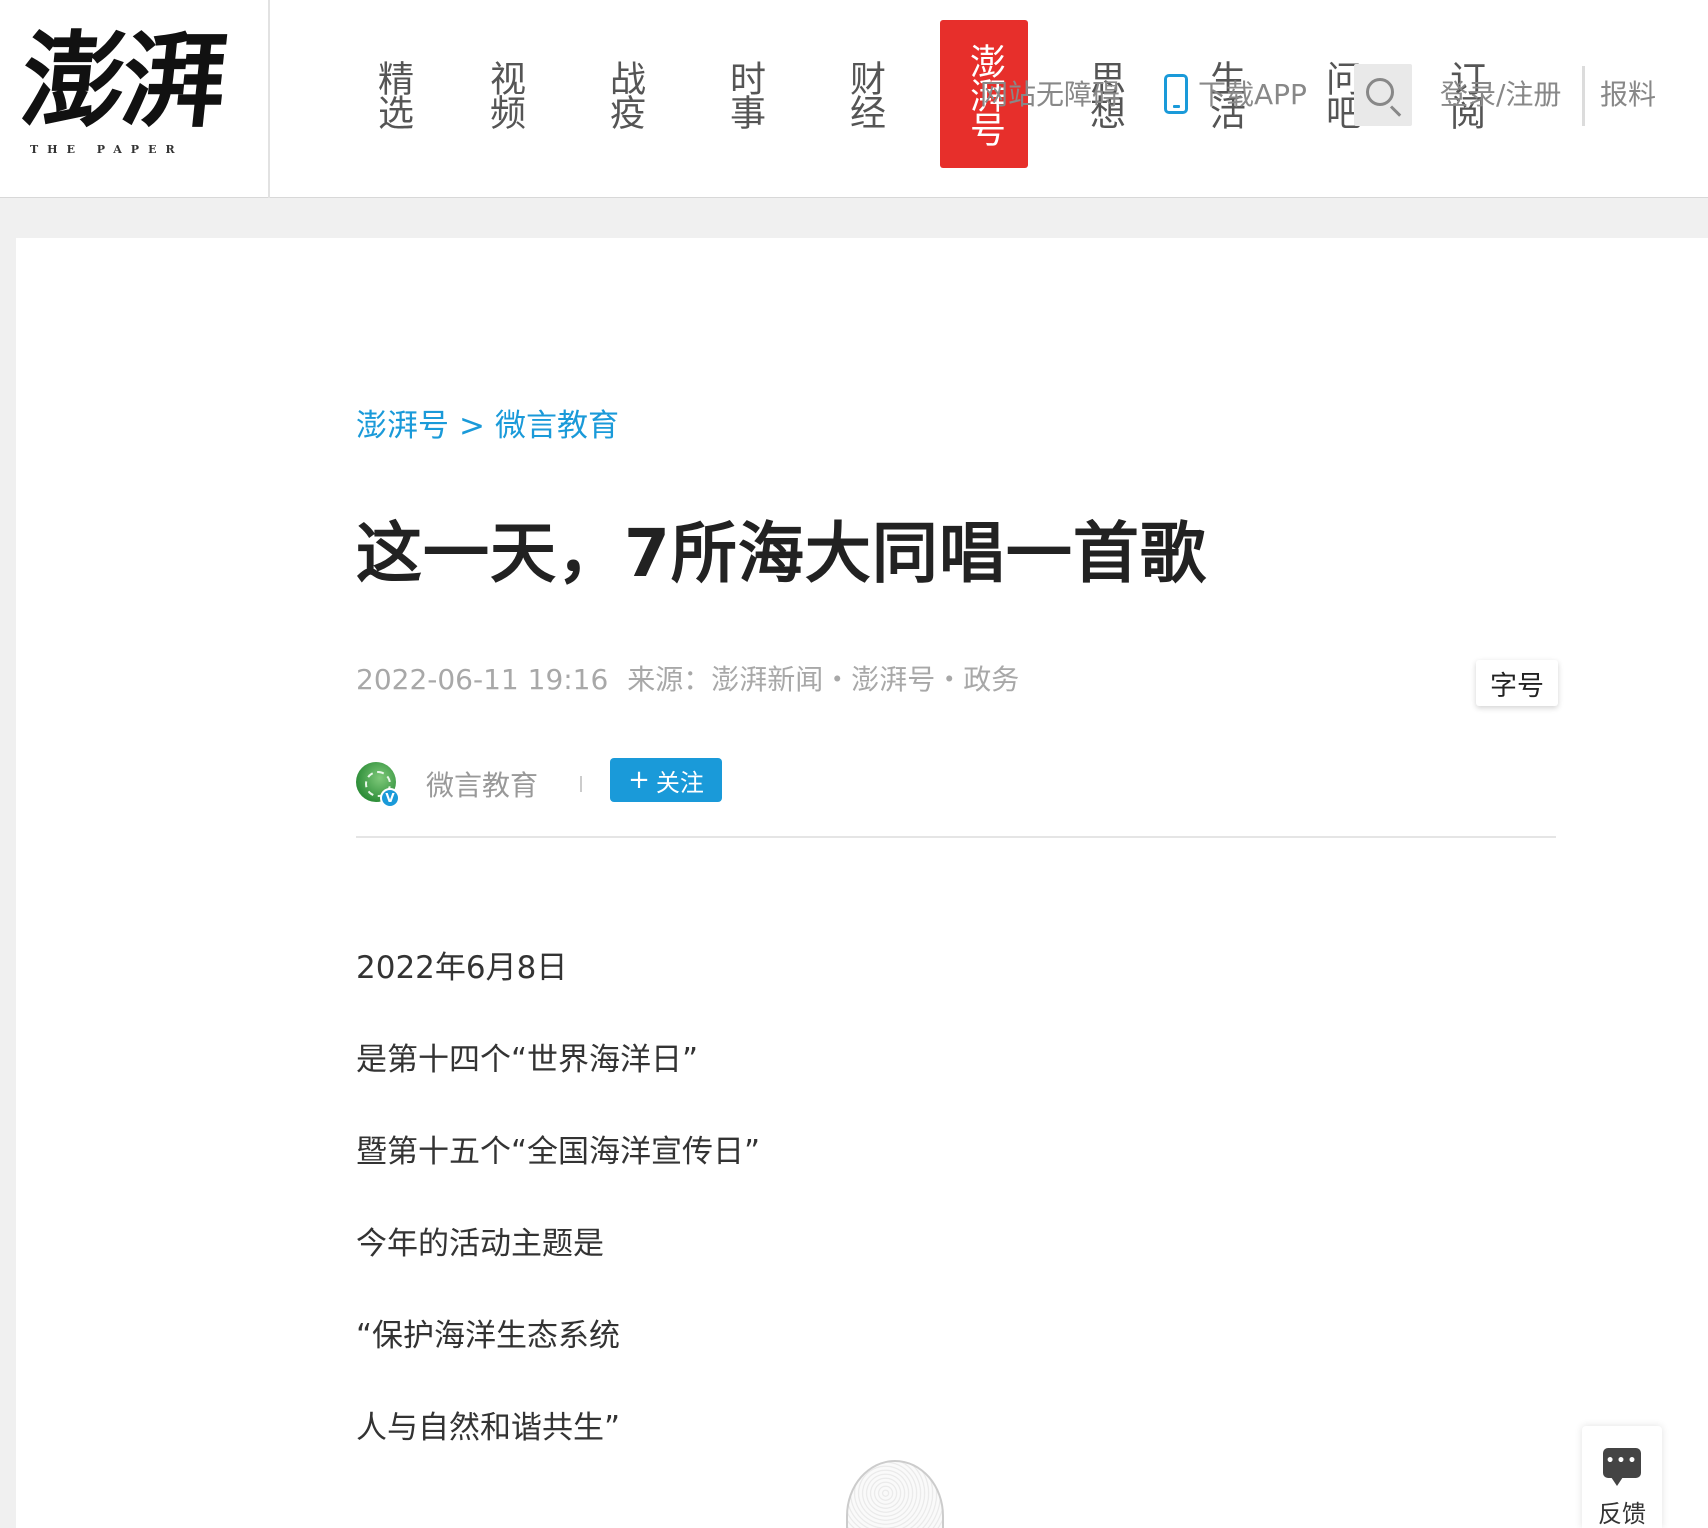 Image resolution: width=1708 pixels, height=1528 pixels. I want to click on nav-label: 精选, so click(392, 94).